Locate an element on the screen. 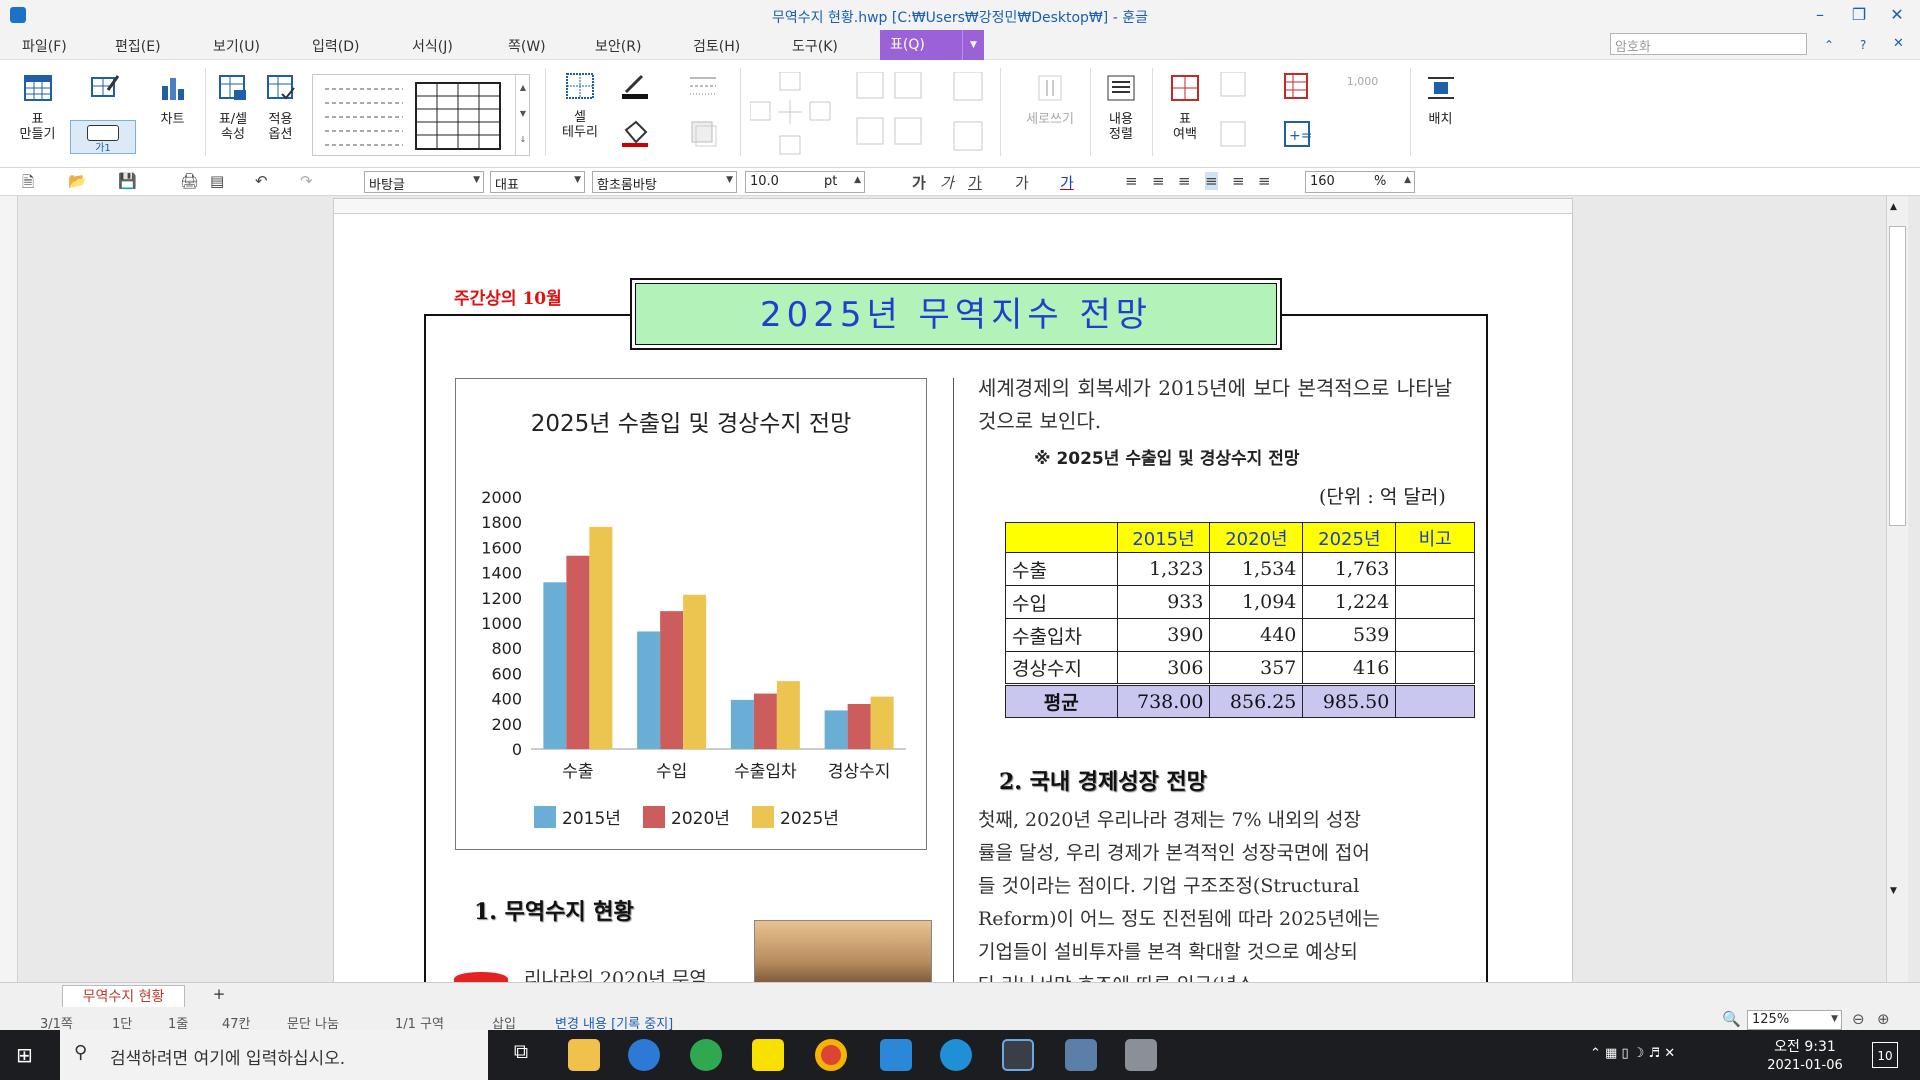  app-doc-icon is located at coordinates (1081, 1055).